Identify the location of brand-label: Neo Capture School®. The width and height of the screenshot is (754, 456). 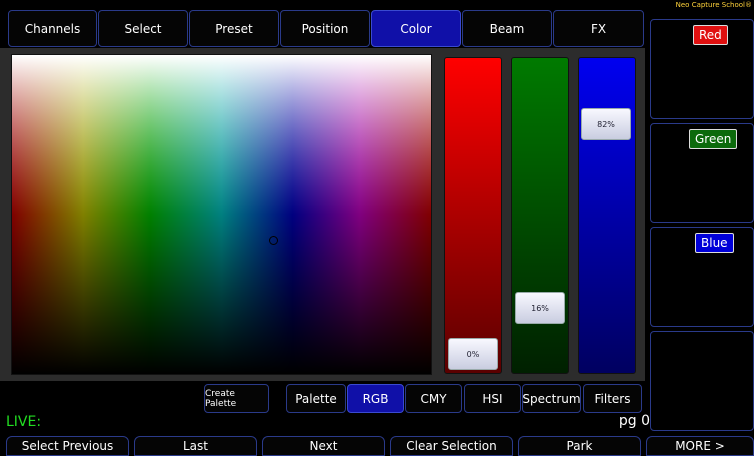
(713, 5).